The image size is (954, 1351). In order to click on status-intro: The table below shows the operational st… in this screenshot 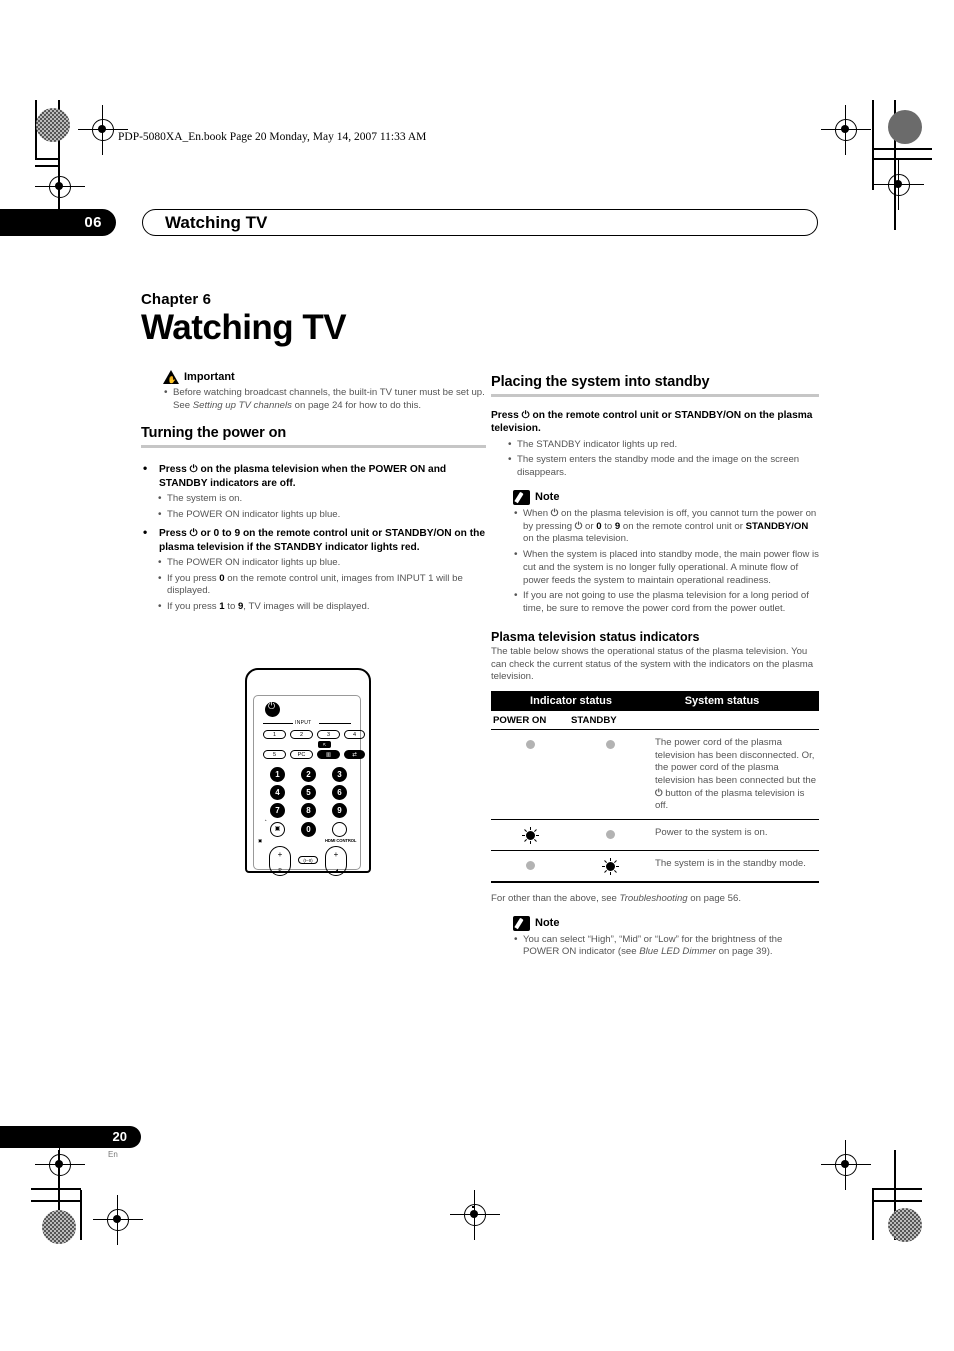, I will do `click(652, 664)`.